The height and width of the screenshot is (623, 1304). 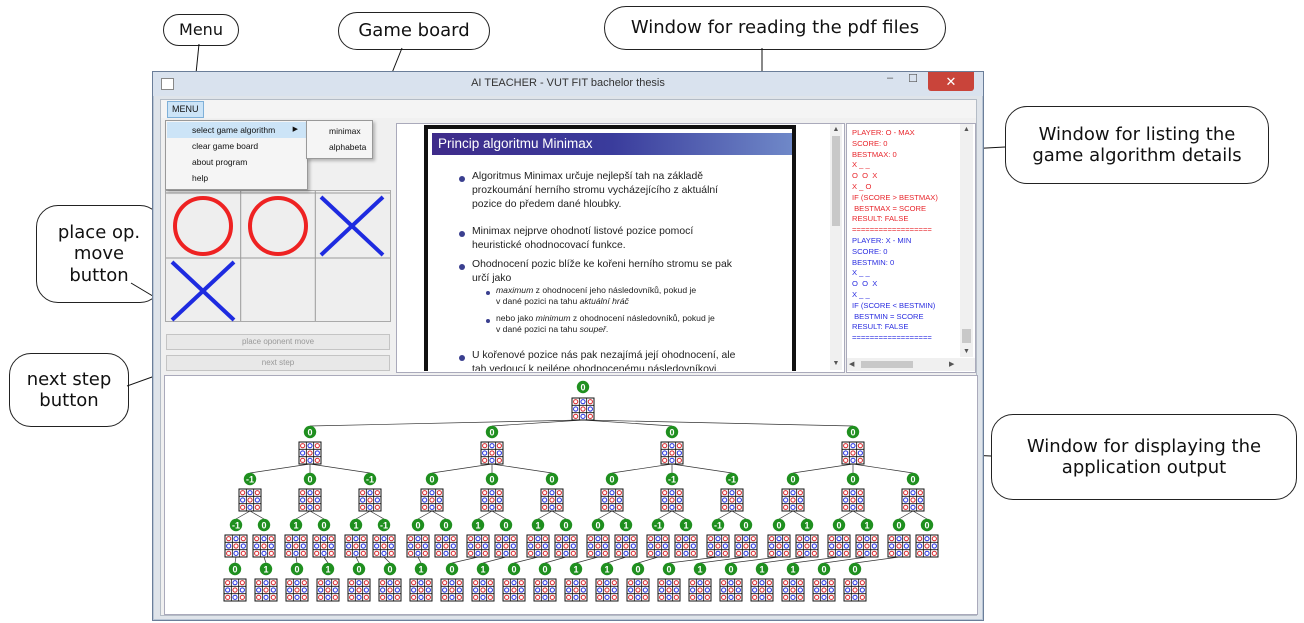 What do you see at coordinates (913, 81) in the screenshot?
I see `maximize-button: ☐` at bounding box center [913, 81].